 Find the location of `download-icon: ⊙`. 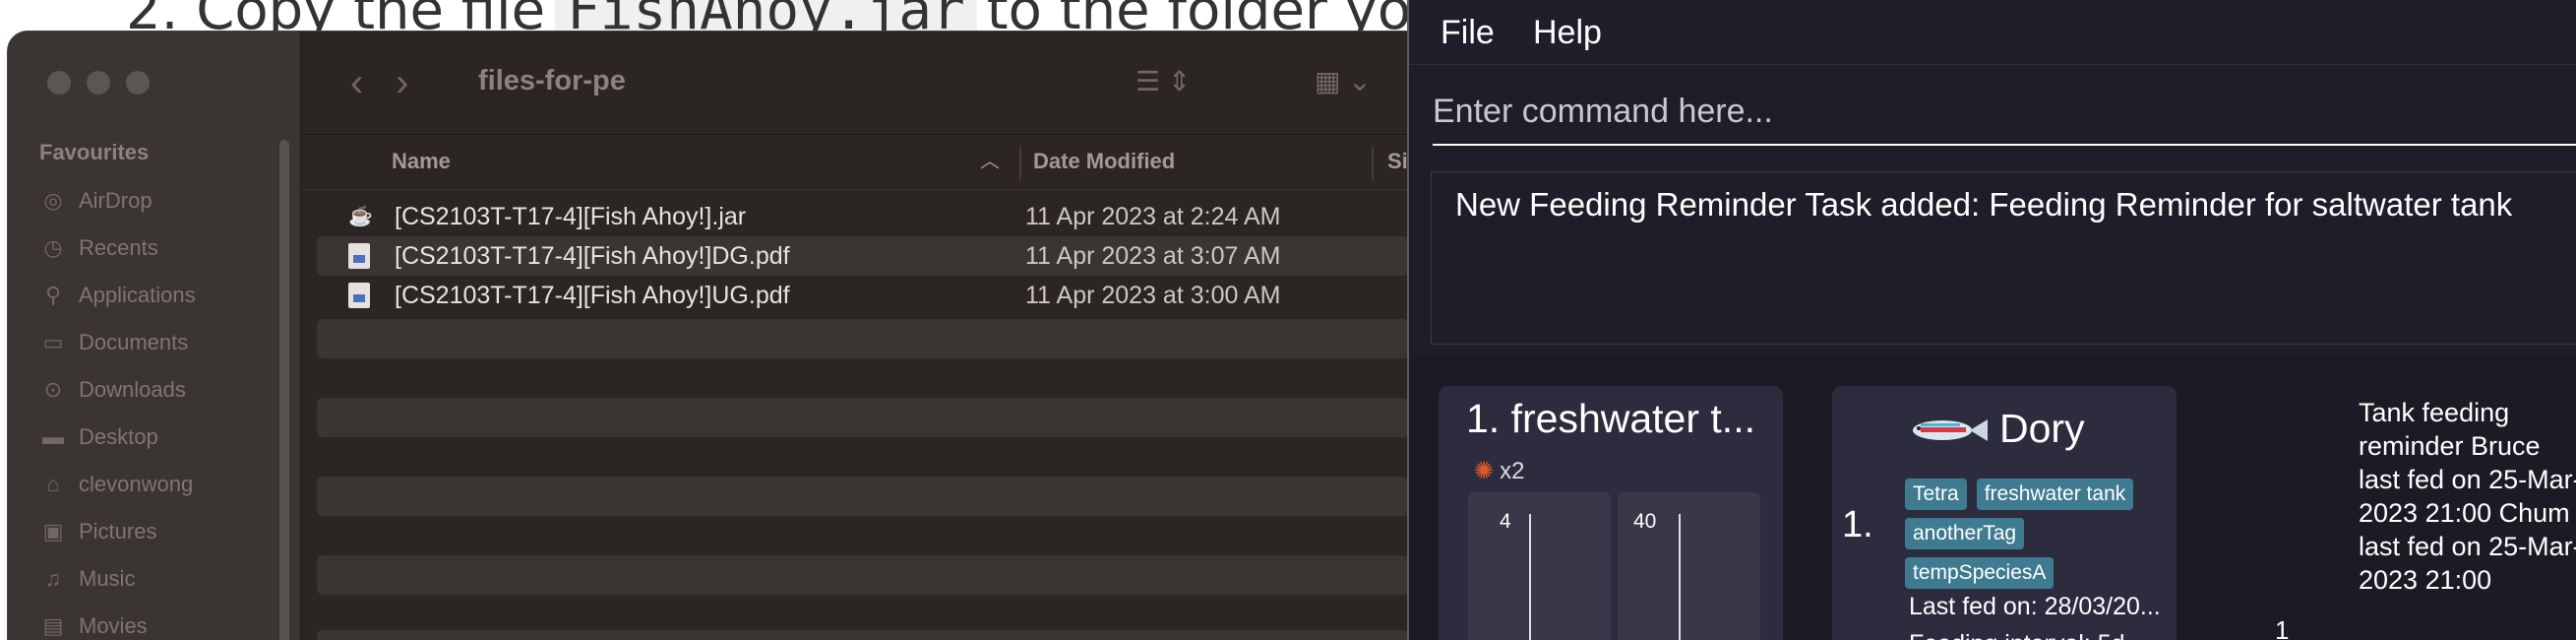

download-icon: ⊙ is located at coordinates (53, 389).